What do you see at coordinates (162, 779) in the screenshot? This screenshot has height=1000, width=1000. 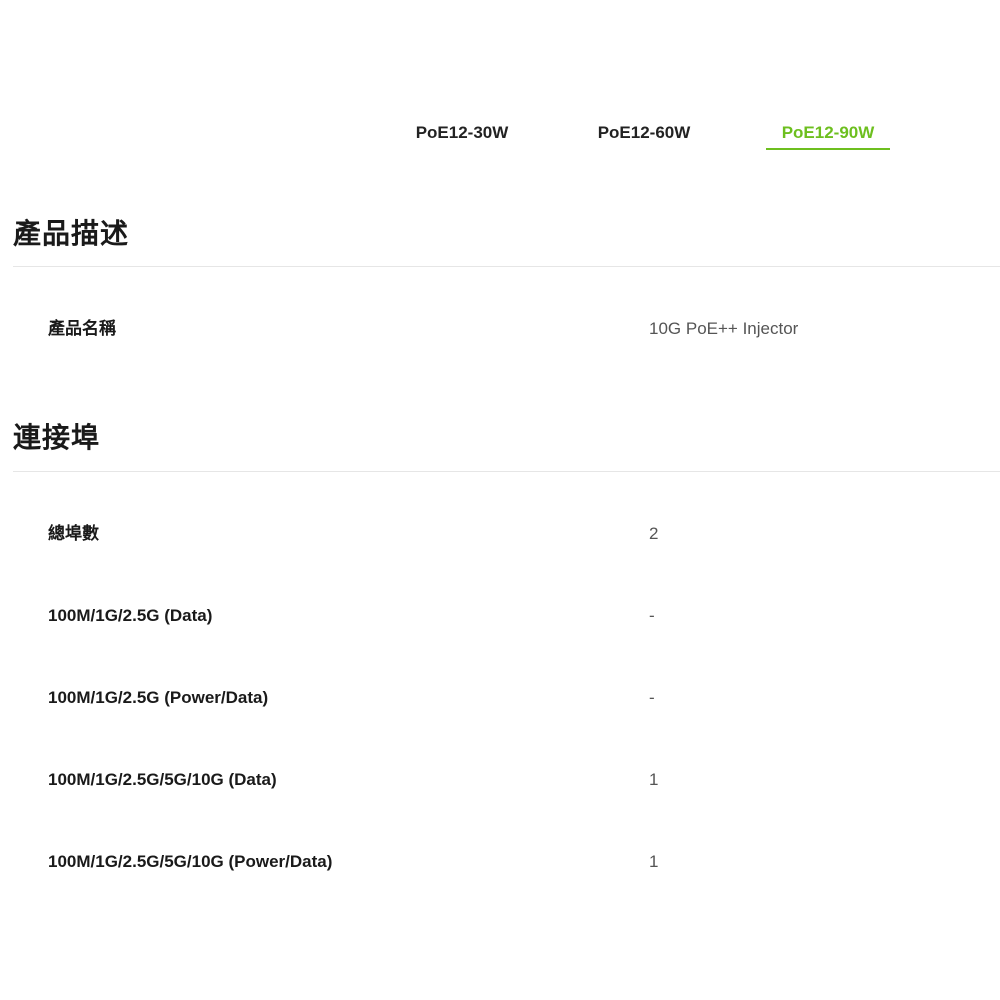 I see `spec-label: 100M/1G/2.5G/5G/10G (Data)` at bounding box center [162, 779].